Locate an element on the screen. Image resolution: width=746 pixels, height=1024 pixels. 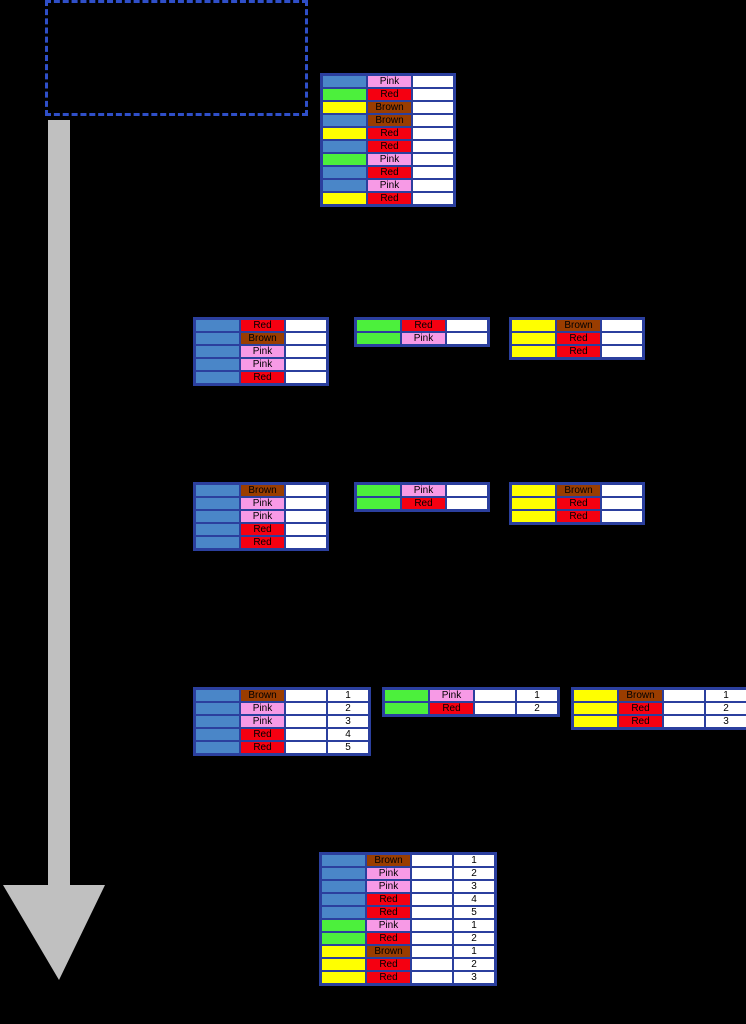
table-yellow-group: Brown Red Red is located at coordinates (577, 338).